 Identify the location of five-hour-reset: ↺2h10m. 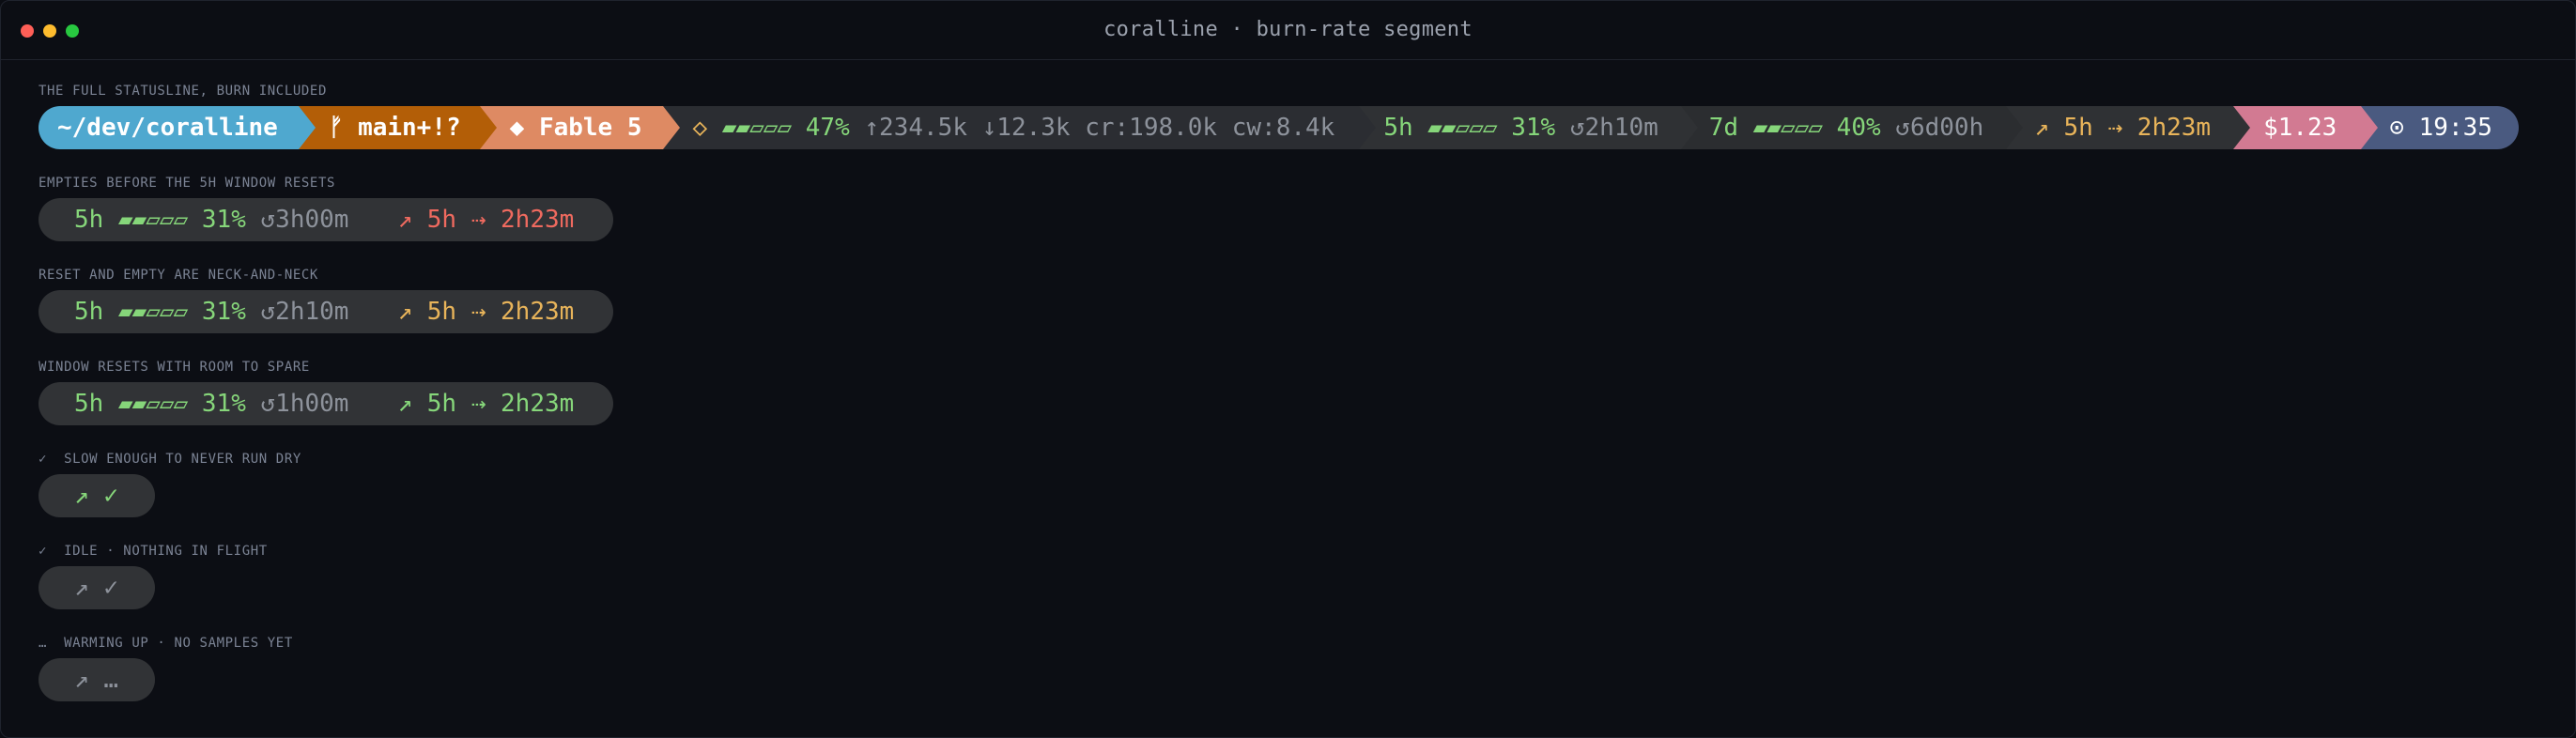
(1613, 128).